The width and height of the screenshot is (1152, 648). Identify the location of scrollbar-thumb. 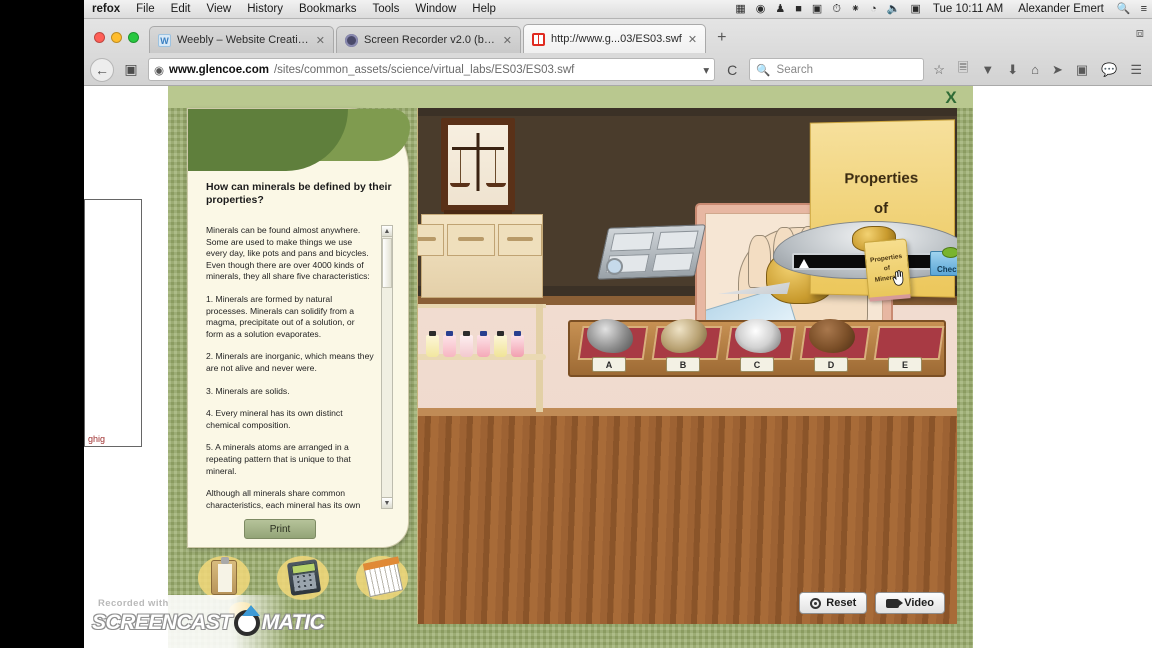
(387, 263).